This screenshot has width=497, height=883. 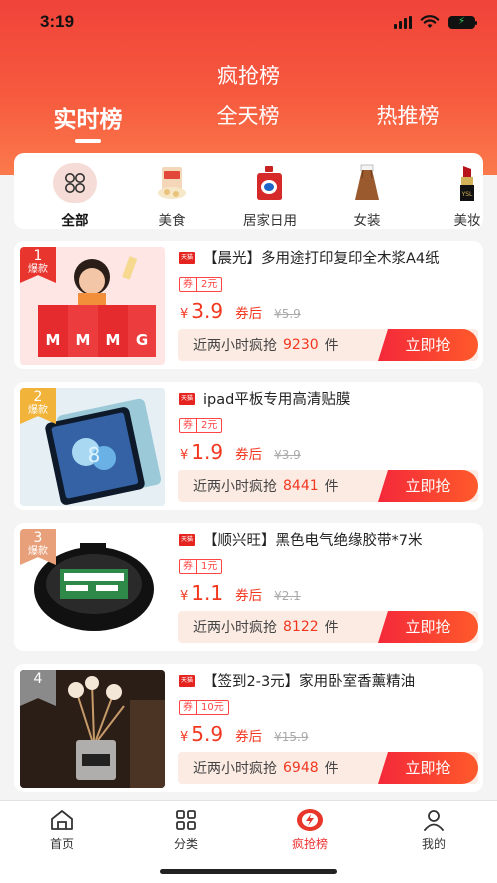 What do you see at coordinates (88, 141) in the screenshot?
I see `active-tab-indicator` at bounding box center [88, 141].